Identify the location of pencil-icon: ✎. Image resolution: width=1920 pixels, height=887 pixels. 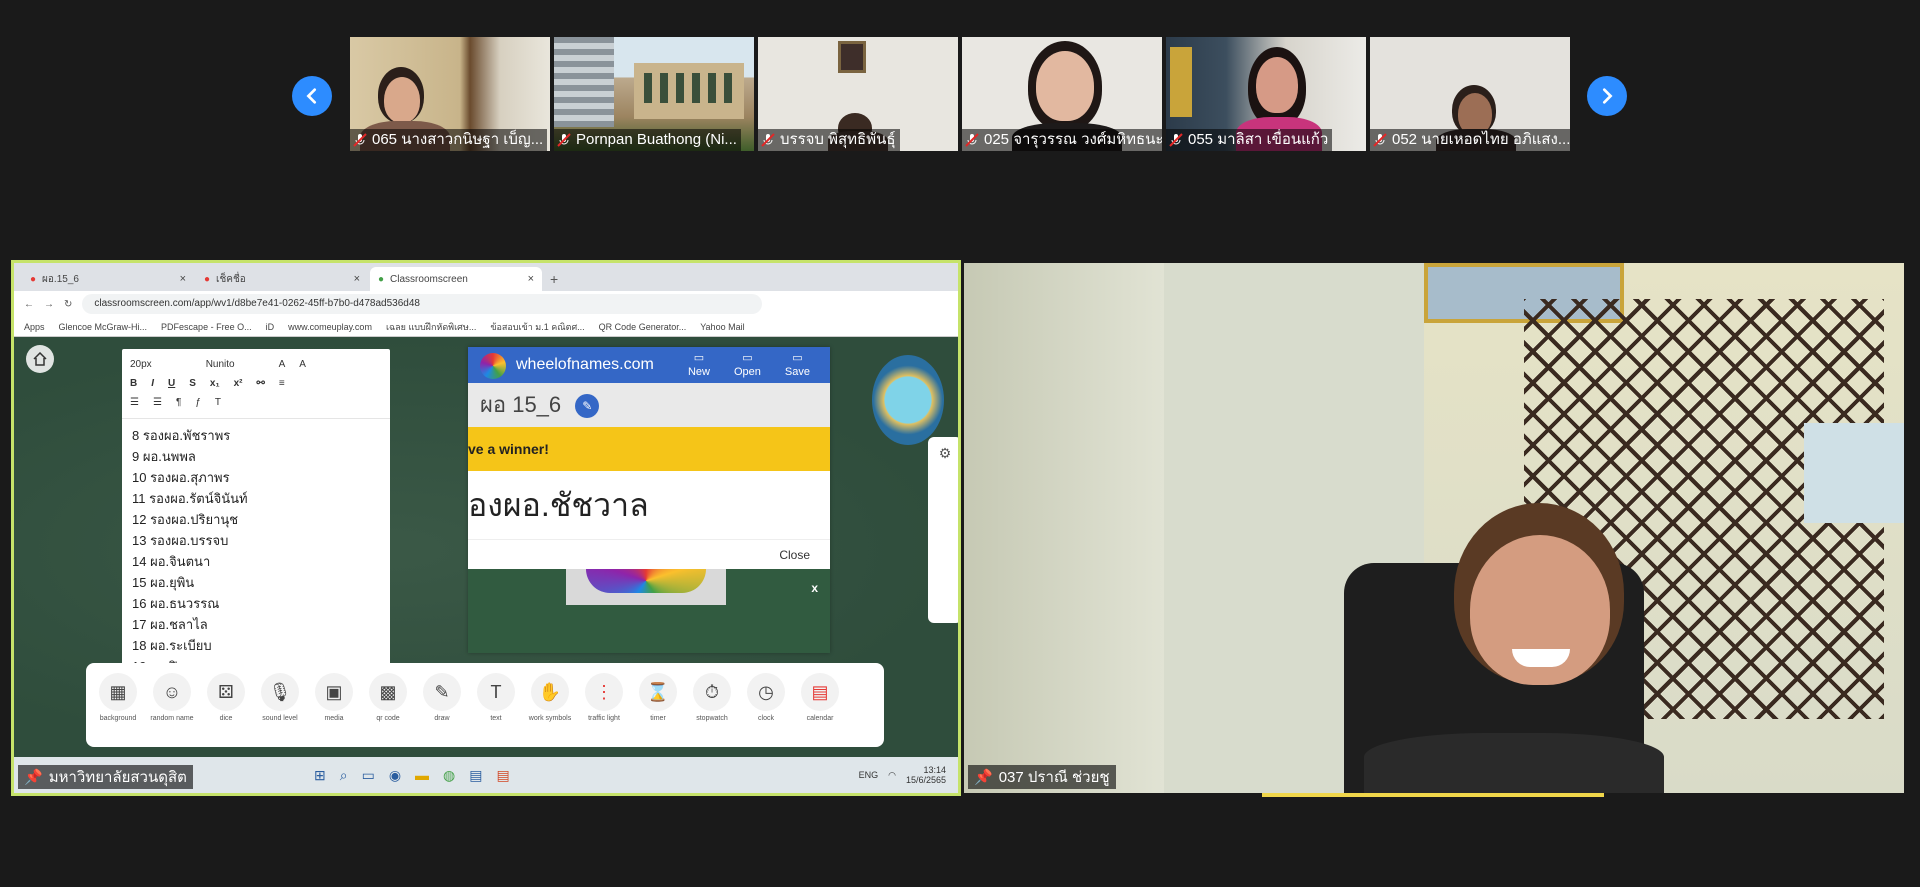
(442, 692).